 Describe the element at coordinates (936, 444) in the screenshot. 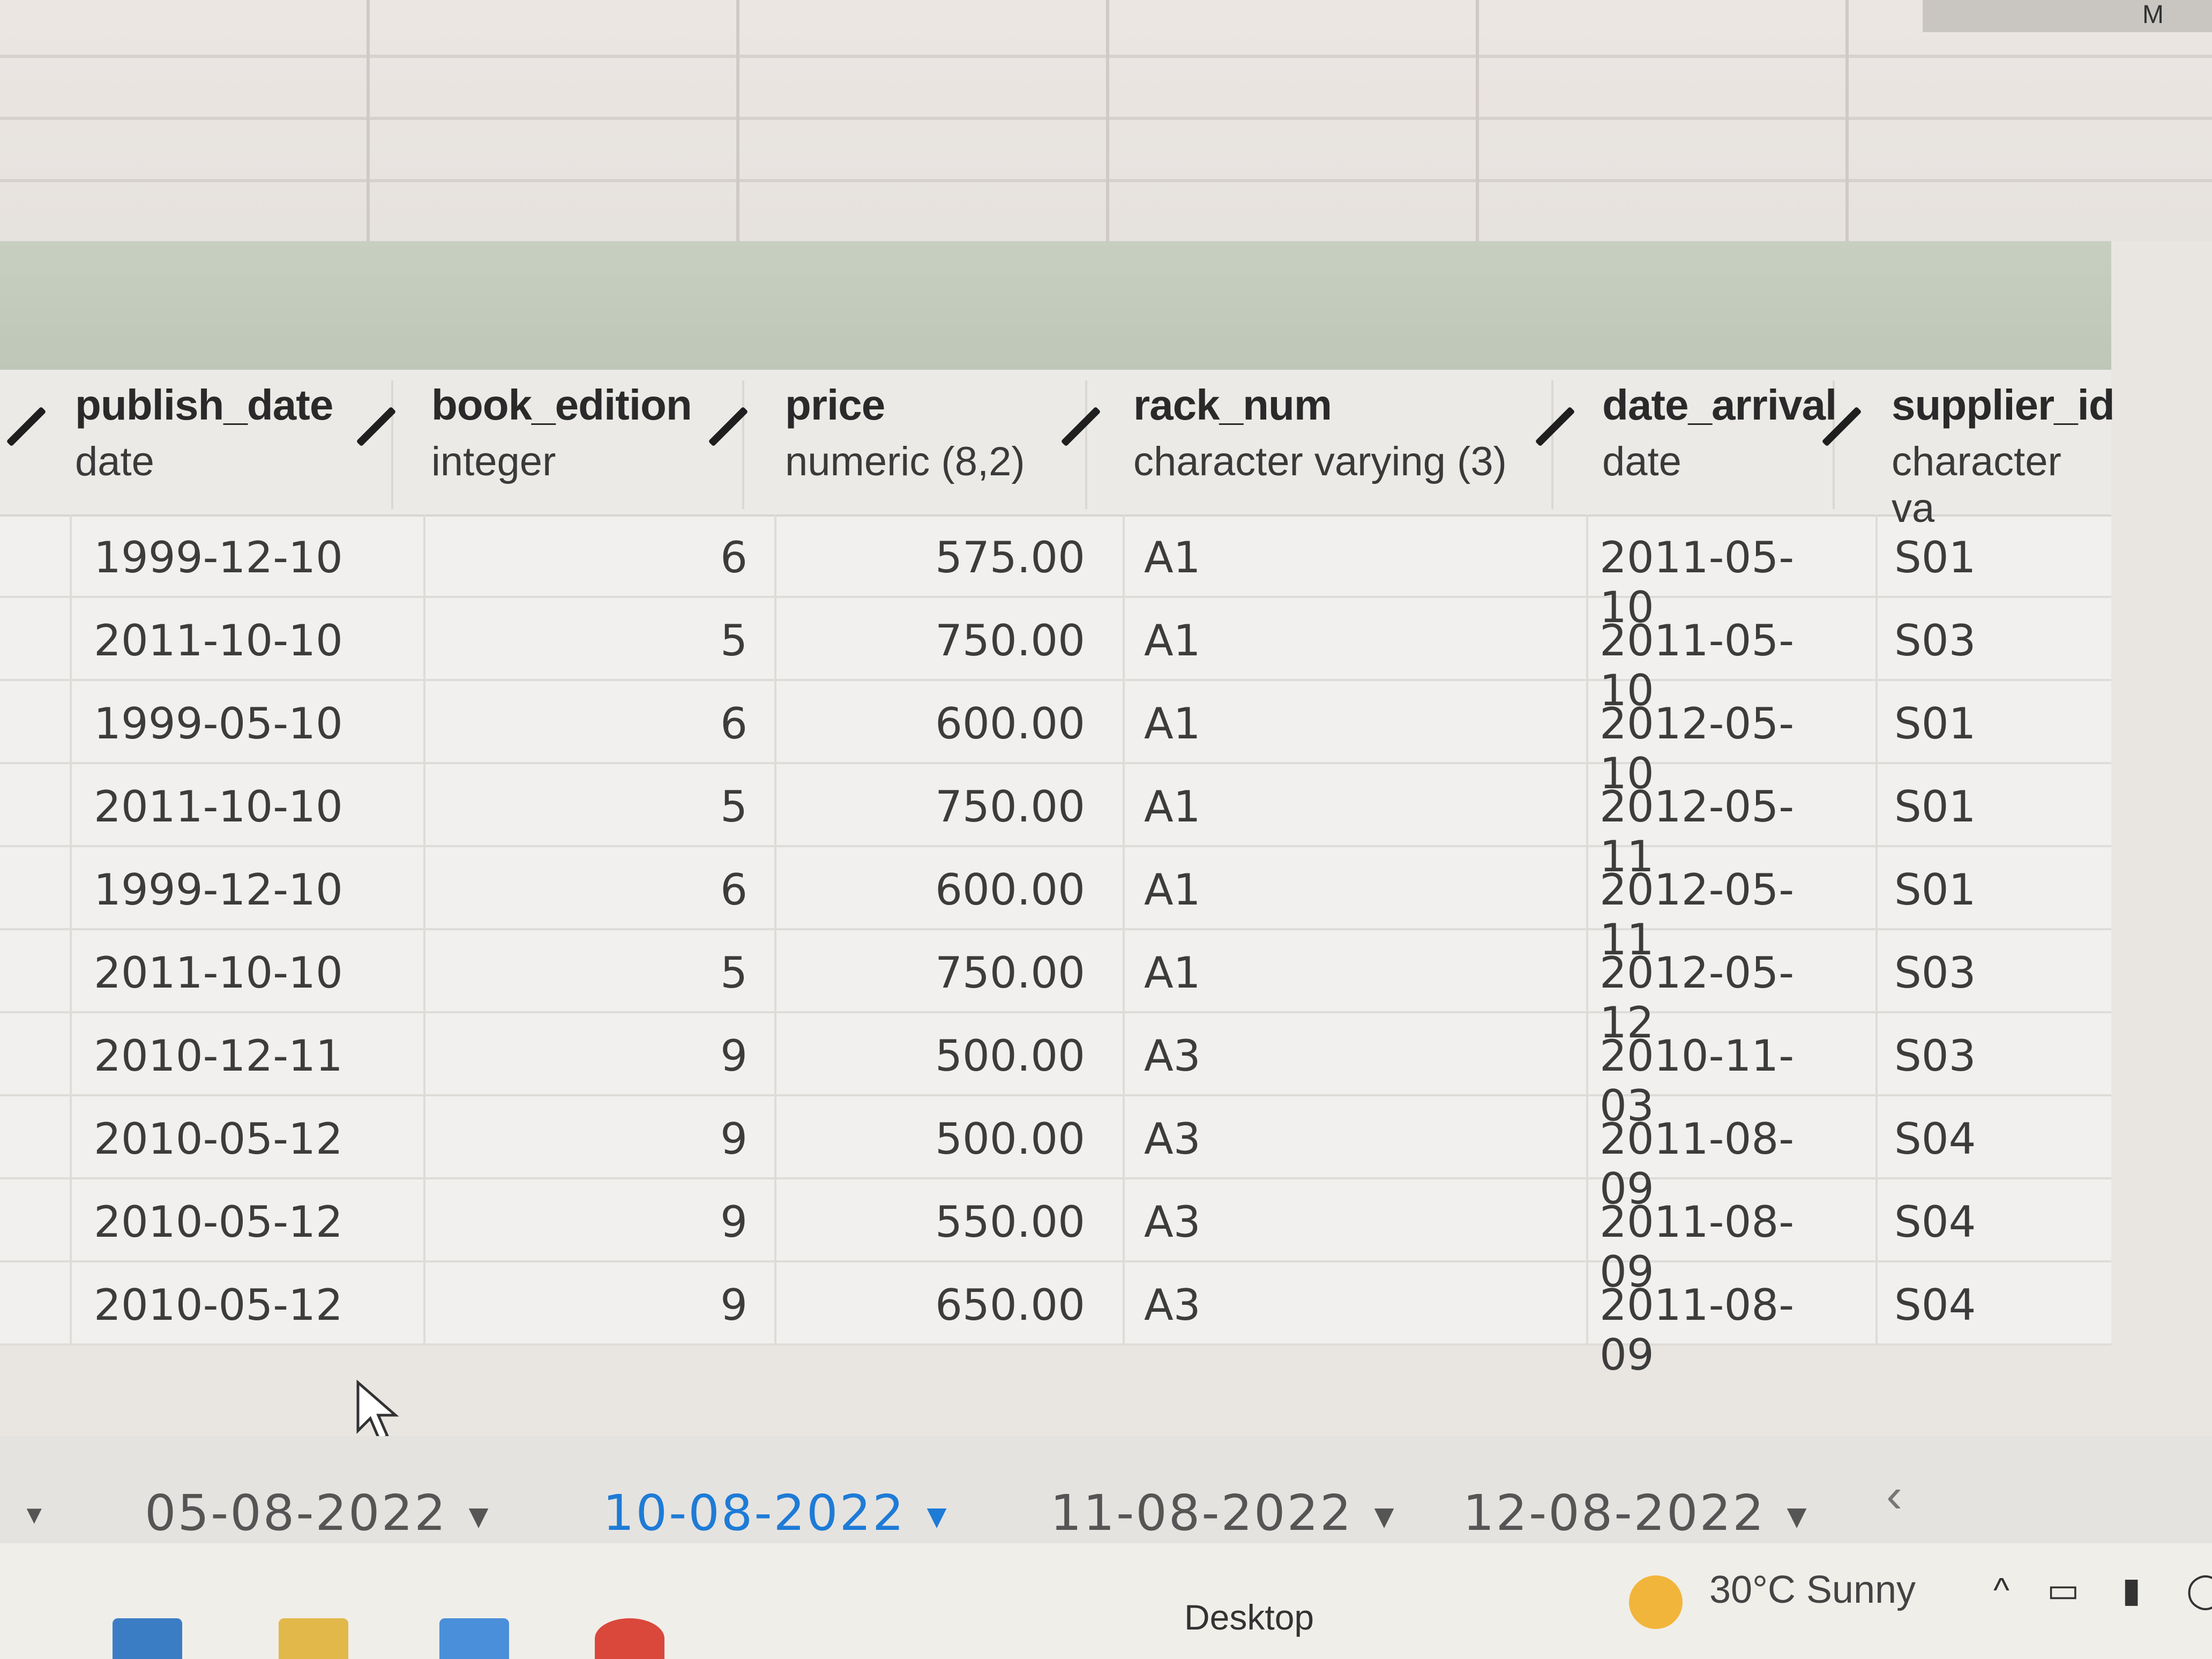

I see `column-header-price: price numeric (8,2)` at that location.